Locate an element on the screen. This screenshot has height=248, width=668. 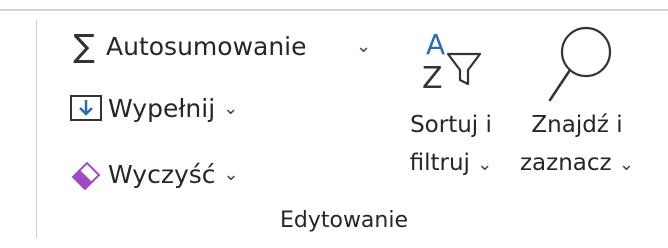
eraser-icon is located at coordinates (86, 174).